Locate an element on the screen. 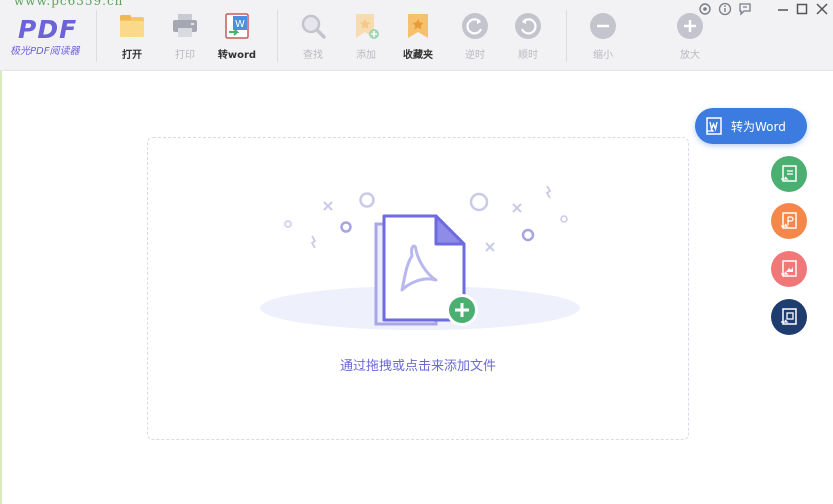 The width and height of the screenshot is (833, 504). app-logo: PDF 极光PDF阅读器 is located at coordinates (49, 36).